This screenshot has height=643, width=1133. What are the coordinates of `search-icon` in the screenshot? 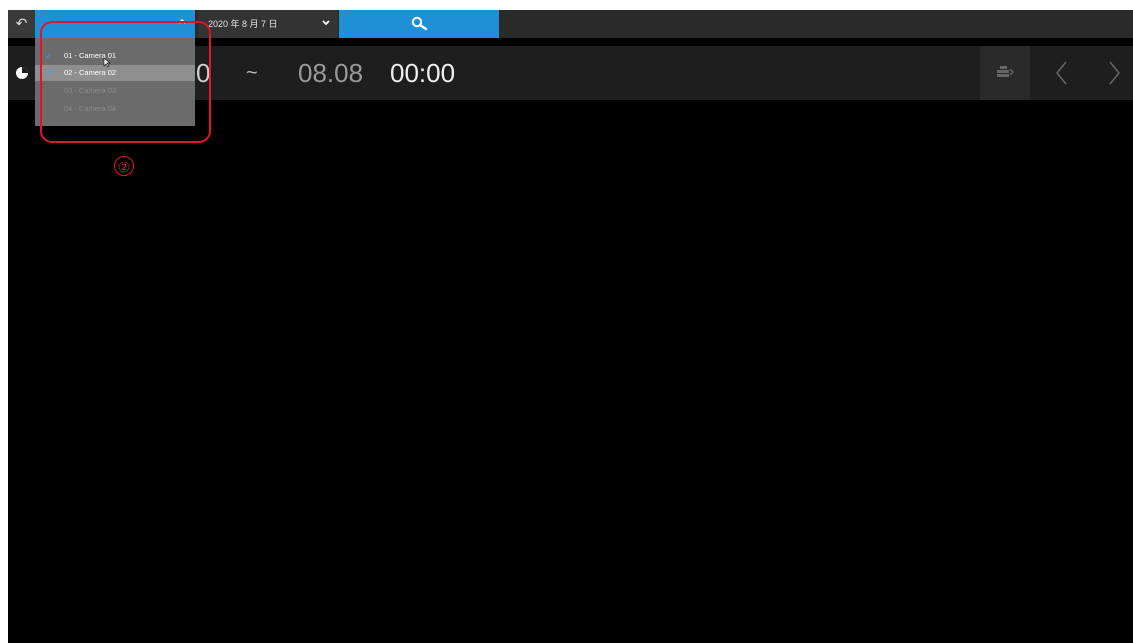 It's located at (419, 23).